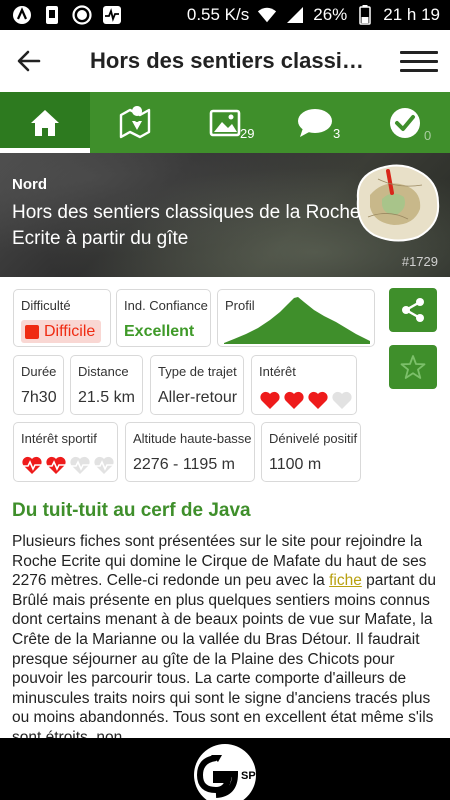  What do you see at coordinates (39, 371) in the screenshot?
I see `duration-label: Durée` at bounding box center [39, 371].